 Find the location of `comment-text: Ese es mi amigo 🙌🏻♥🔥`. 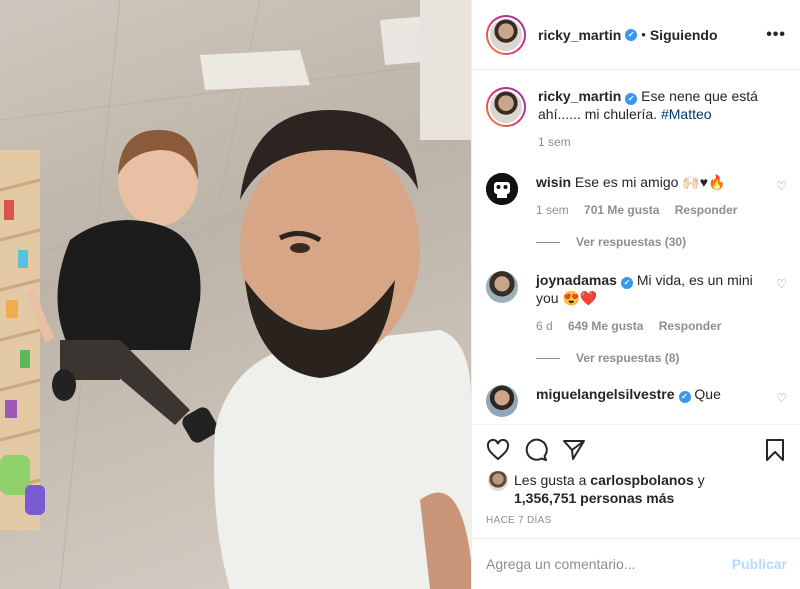

comment-text: Ese es mi amigo 🙌🏻♥🔥 is located at coordinates (650, 182).